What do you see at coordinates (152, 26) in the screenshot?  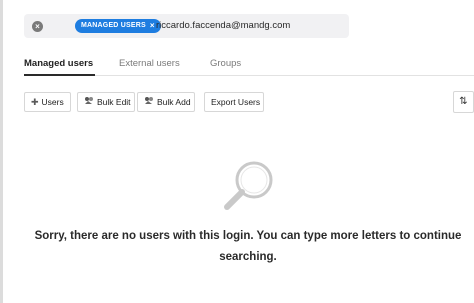 I see `chip-close-icon: ×` at bounding box center [152, 26].